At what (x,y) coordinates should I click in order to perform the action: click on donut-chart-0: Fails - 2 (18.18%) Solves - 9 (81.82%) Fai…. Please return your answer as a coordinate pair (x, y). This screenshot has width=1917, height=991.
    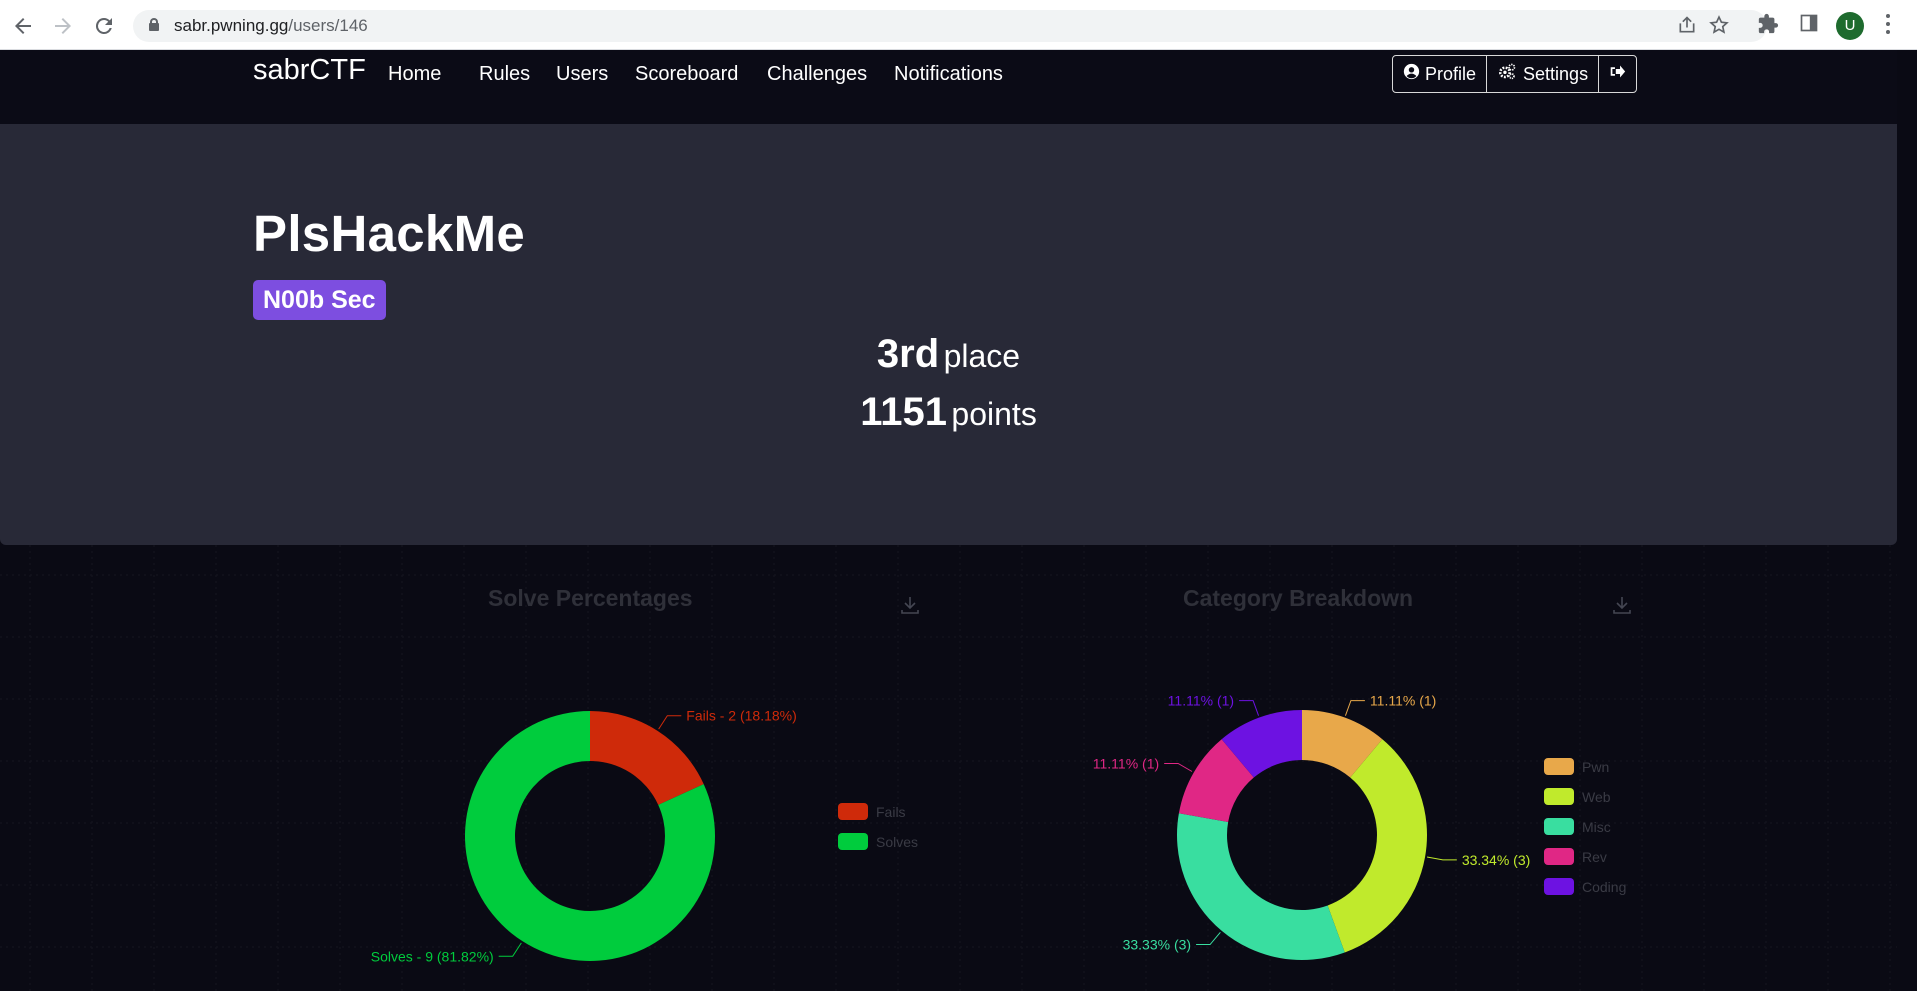
    Looking at the image, I should click on (644, 836).